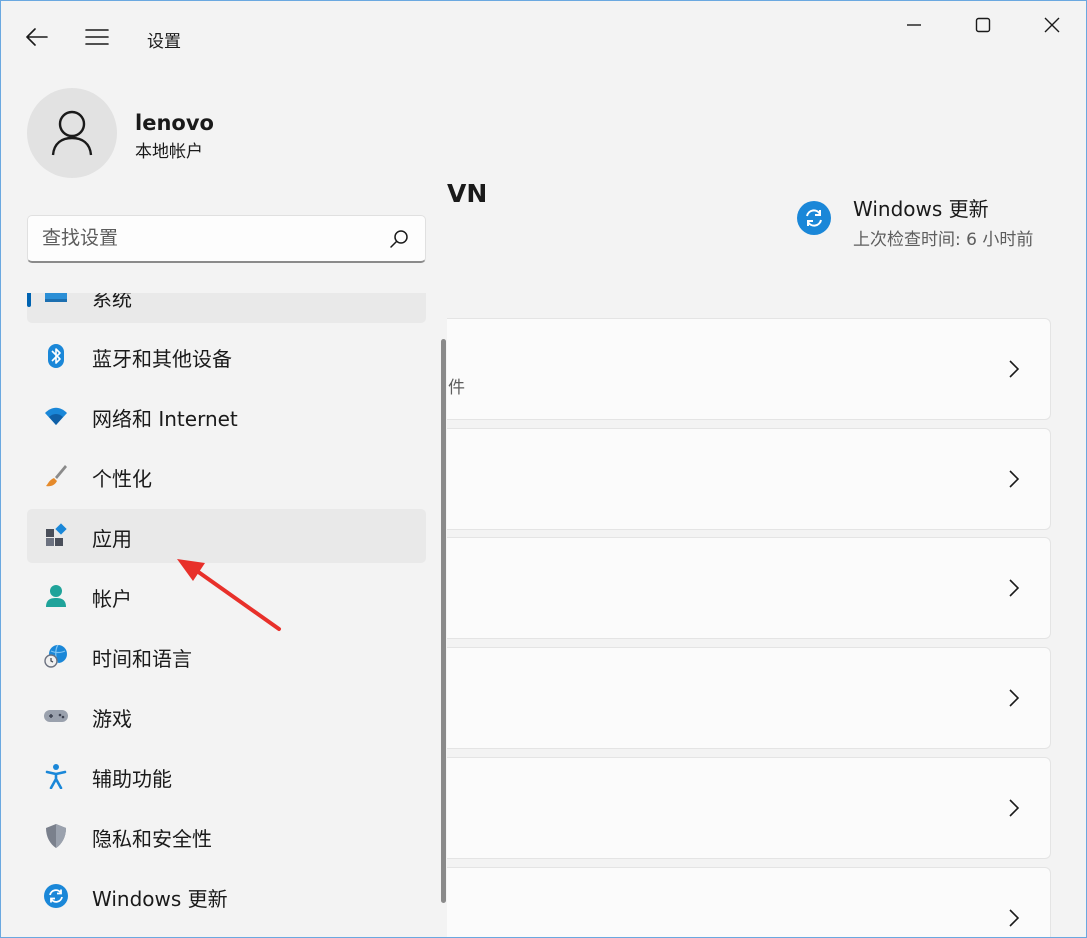  What do you see at coordinates (112, 302) in the screenshot?
I see `sidebar-item-label: 系统` at bounding box center [112, 302].